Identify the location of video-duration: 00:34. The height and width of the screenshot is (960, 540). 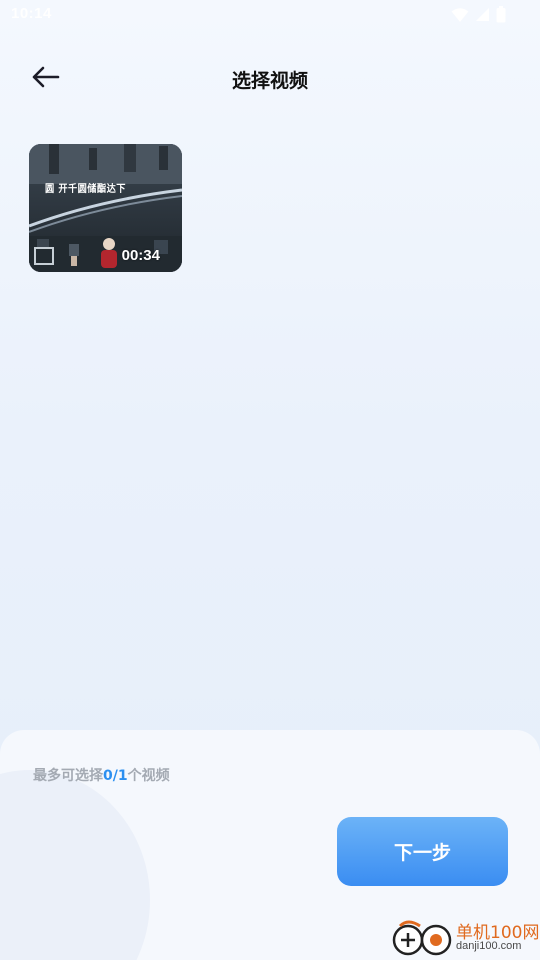
(140, 255).